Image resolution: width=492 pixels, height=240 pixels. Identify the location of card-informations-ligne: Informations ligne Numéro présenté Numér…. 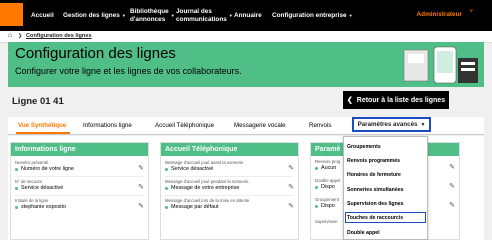
(79, 191).